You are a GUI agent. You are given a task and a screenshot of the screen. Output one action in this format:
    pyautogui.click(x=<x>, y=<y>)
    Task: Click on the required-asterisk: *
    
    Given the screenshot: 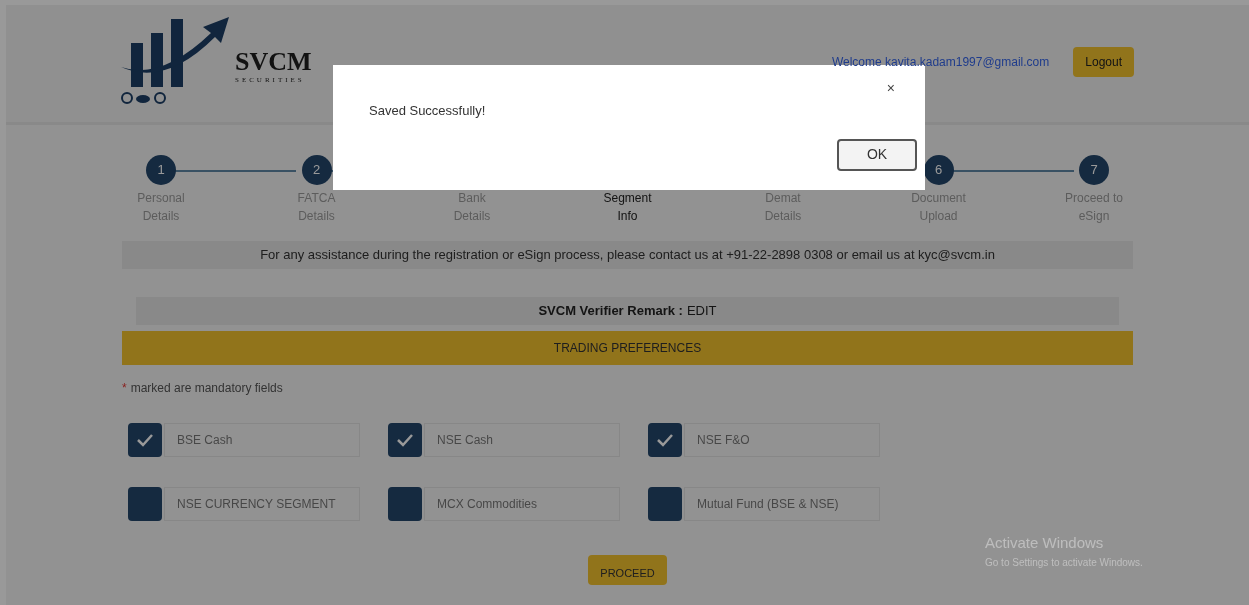 What is the action you would take?
    pyautogui.click(x=124, y=388)
    